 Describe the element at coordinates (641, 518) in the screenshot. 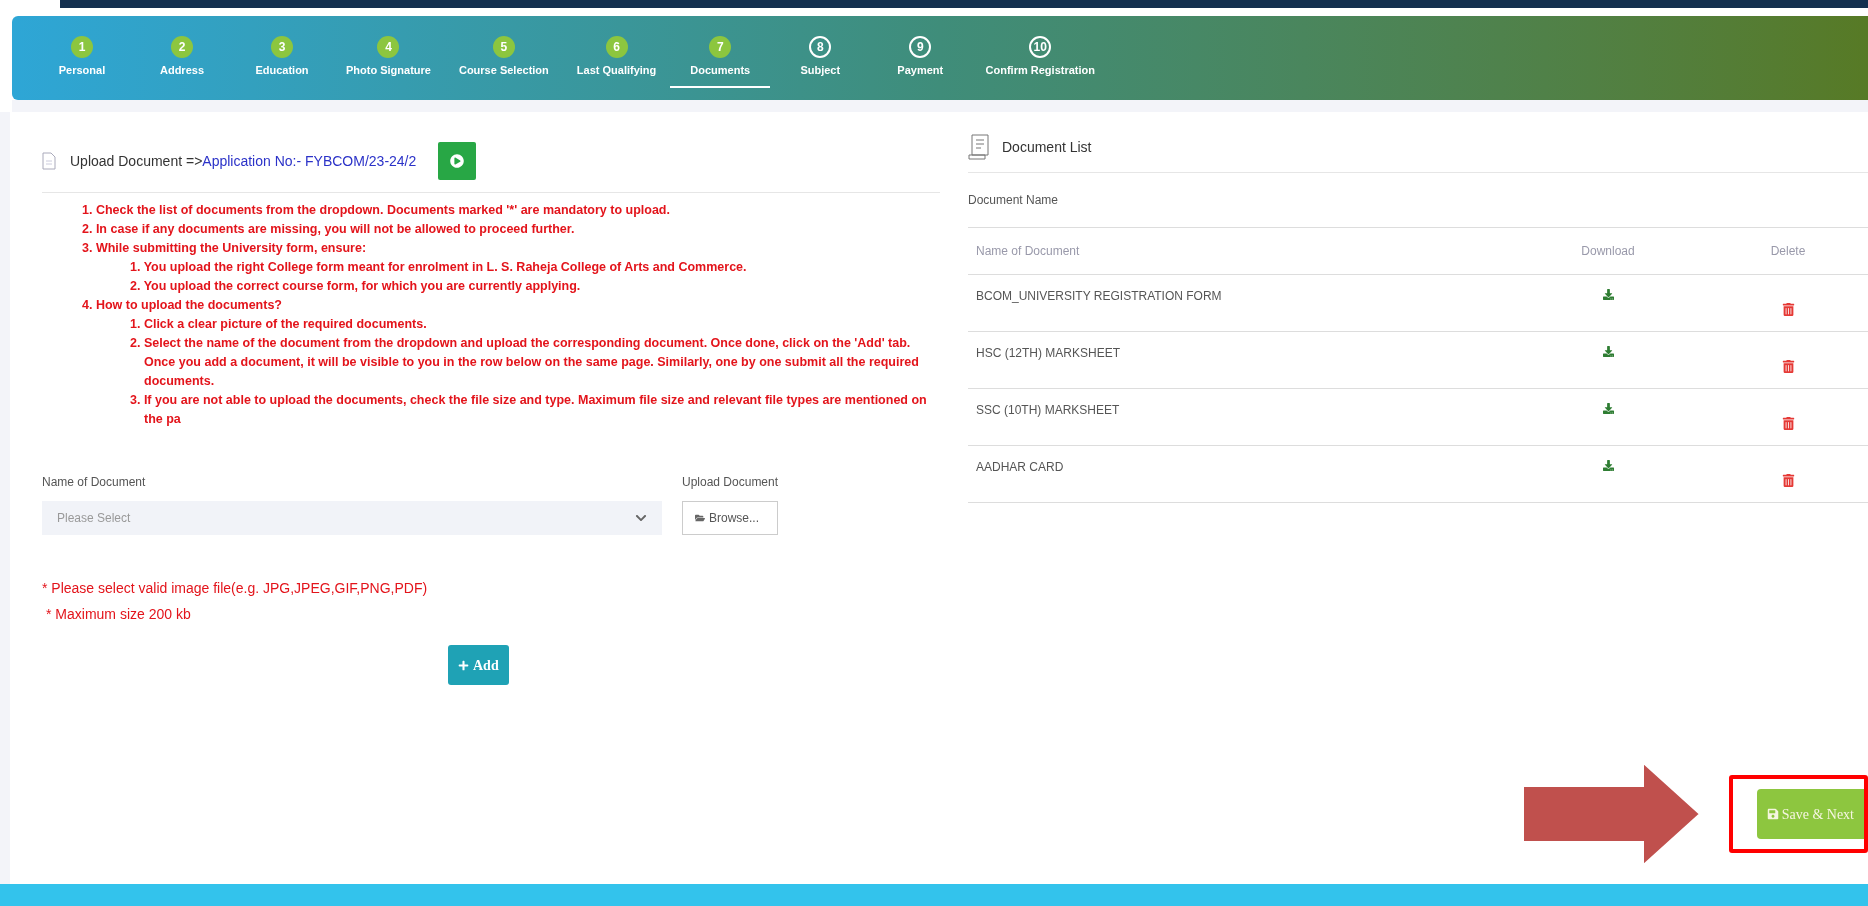

I see `chevron-icon` at that location.